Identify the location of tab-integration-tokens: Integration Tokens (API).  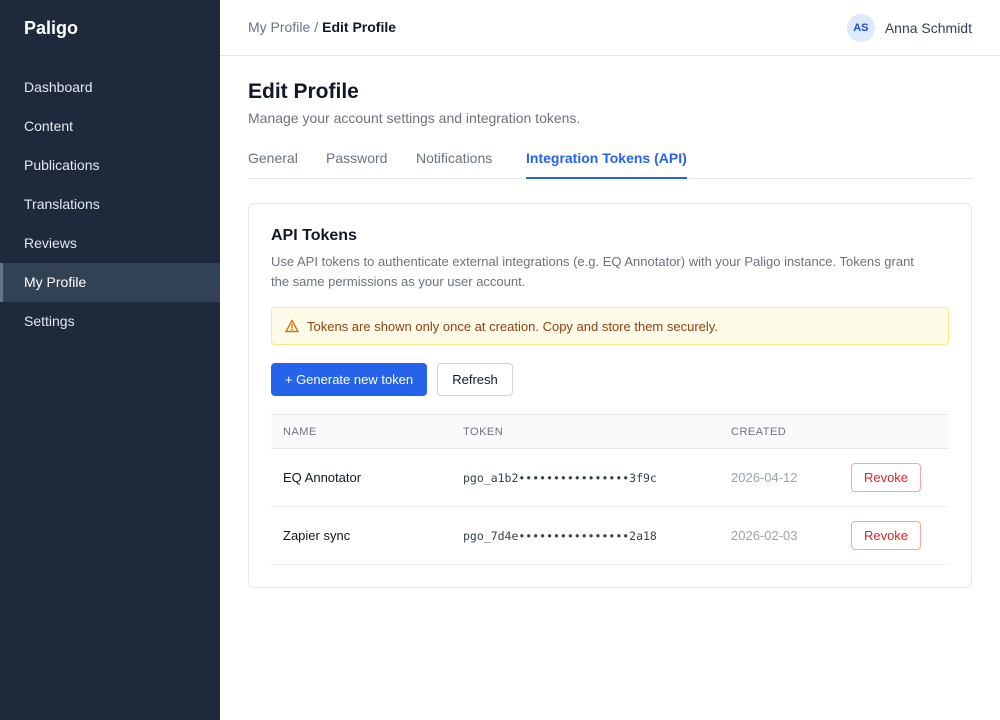
(606, 164).